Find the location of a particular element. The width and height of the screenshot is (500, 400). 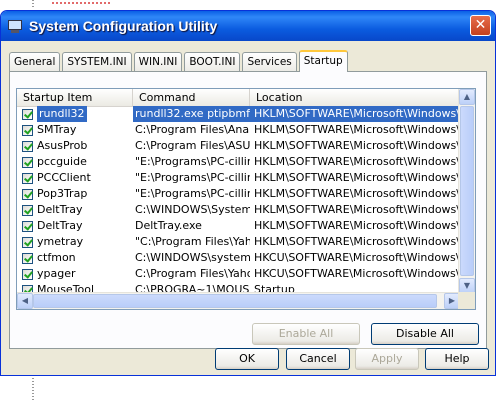

column-header-location: Location is located at coordinates (355, 97).